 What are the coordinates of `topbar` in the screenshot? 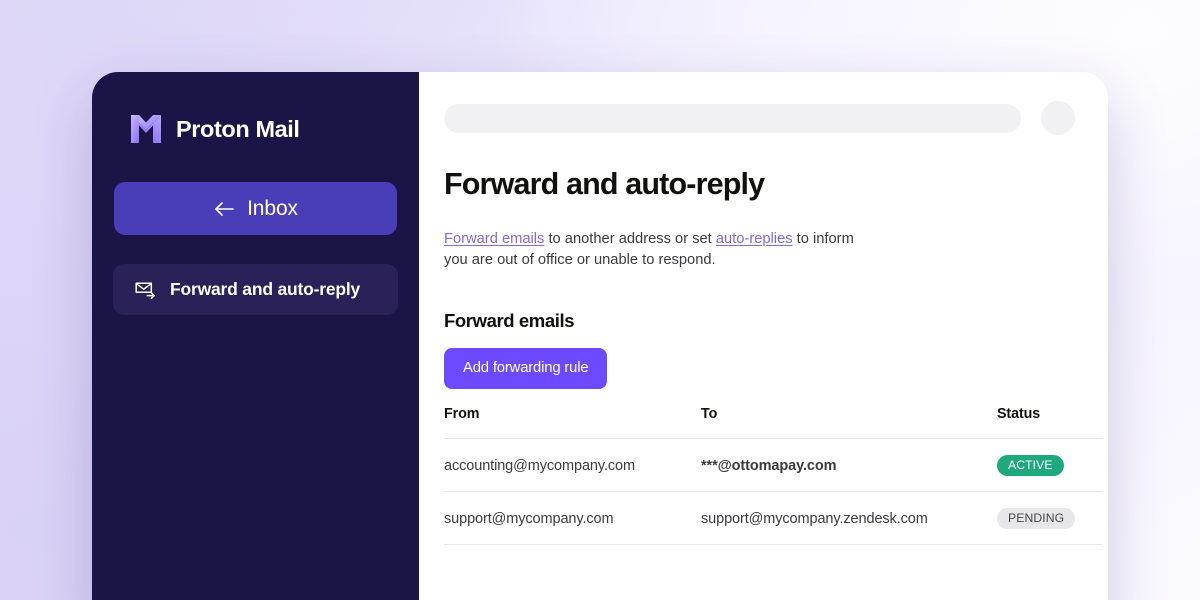 It's located at (763, 118).